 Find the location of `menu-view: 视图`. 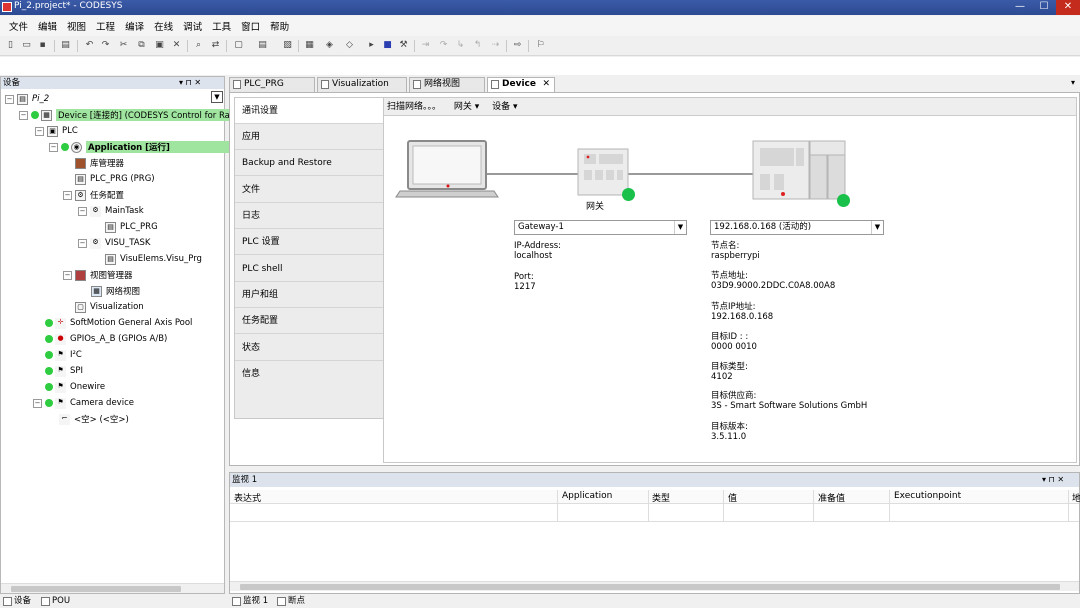

menu-view: 视图 is located at coordinates (76, 26).